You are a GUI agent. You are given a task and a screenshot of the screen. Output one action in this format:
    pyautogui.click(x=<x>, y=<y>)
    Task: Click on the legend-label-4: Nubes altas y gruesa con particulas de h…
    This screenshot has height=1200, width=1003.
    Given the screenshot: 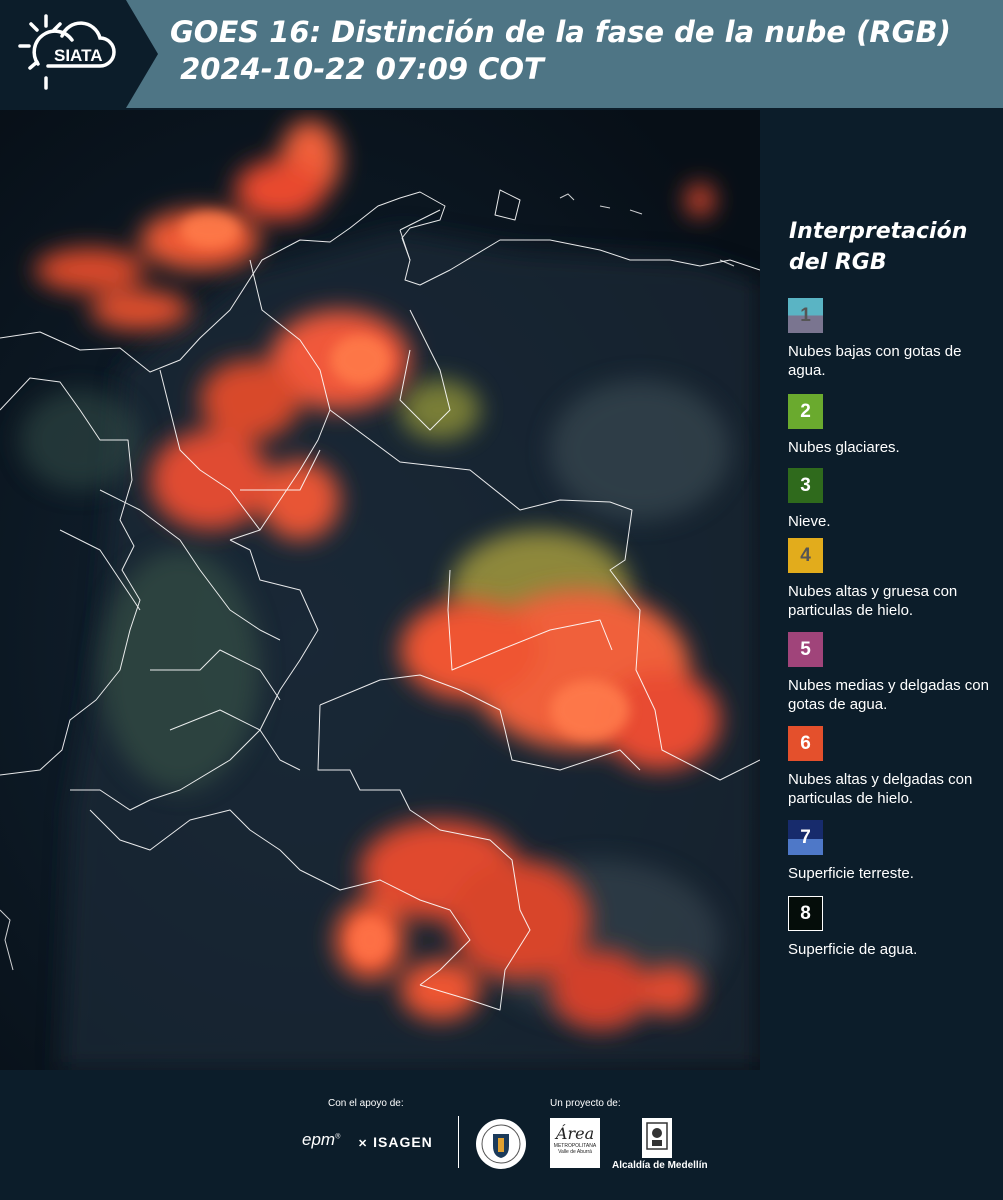 What is the action you would take?
    pyautogui.click(x=873, y=601)
    